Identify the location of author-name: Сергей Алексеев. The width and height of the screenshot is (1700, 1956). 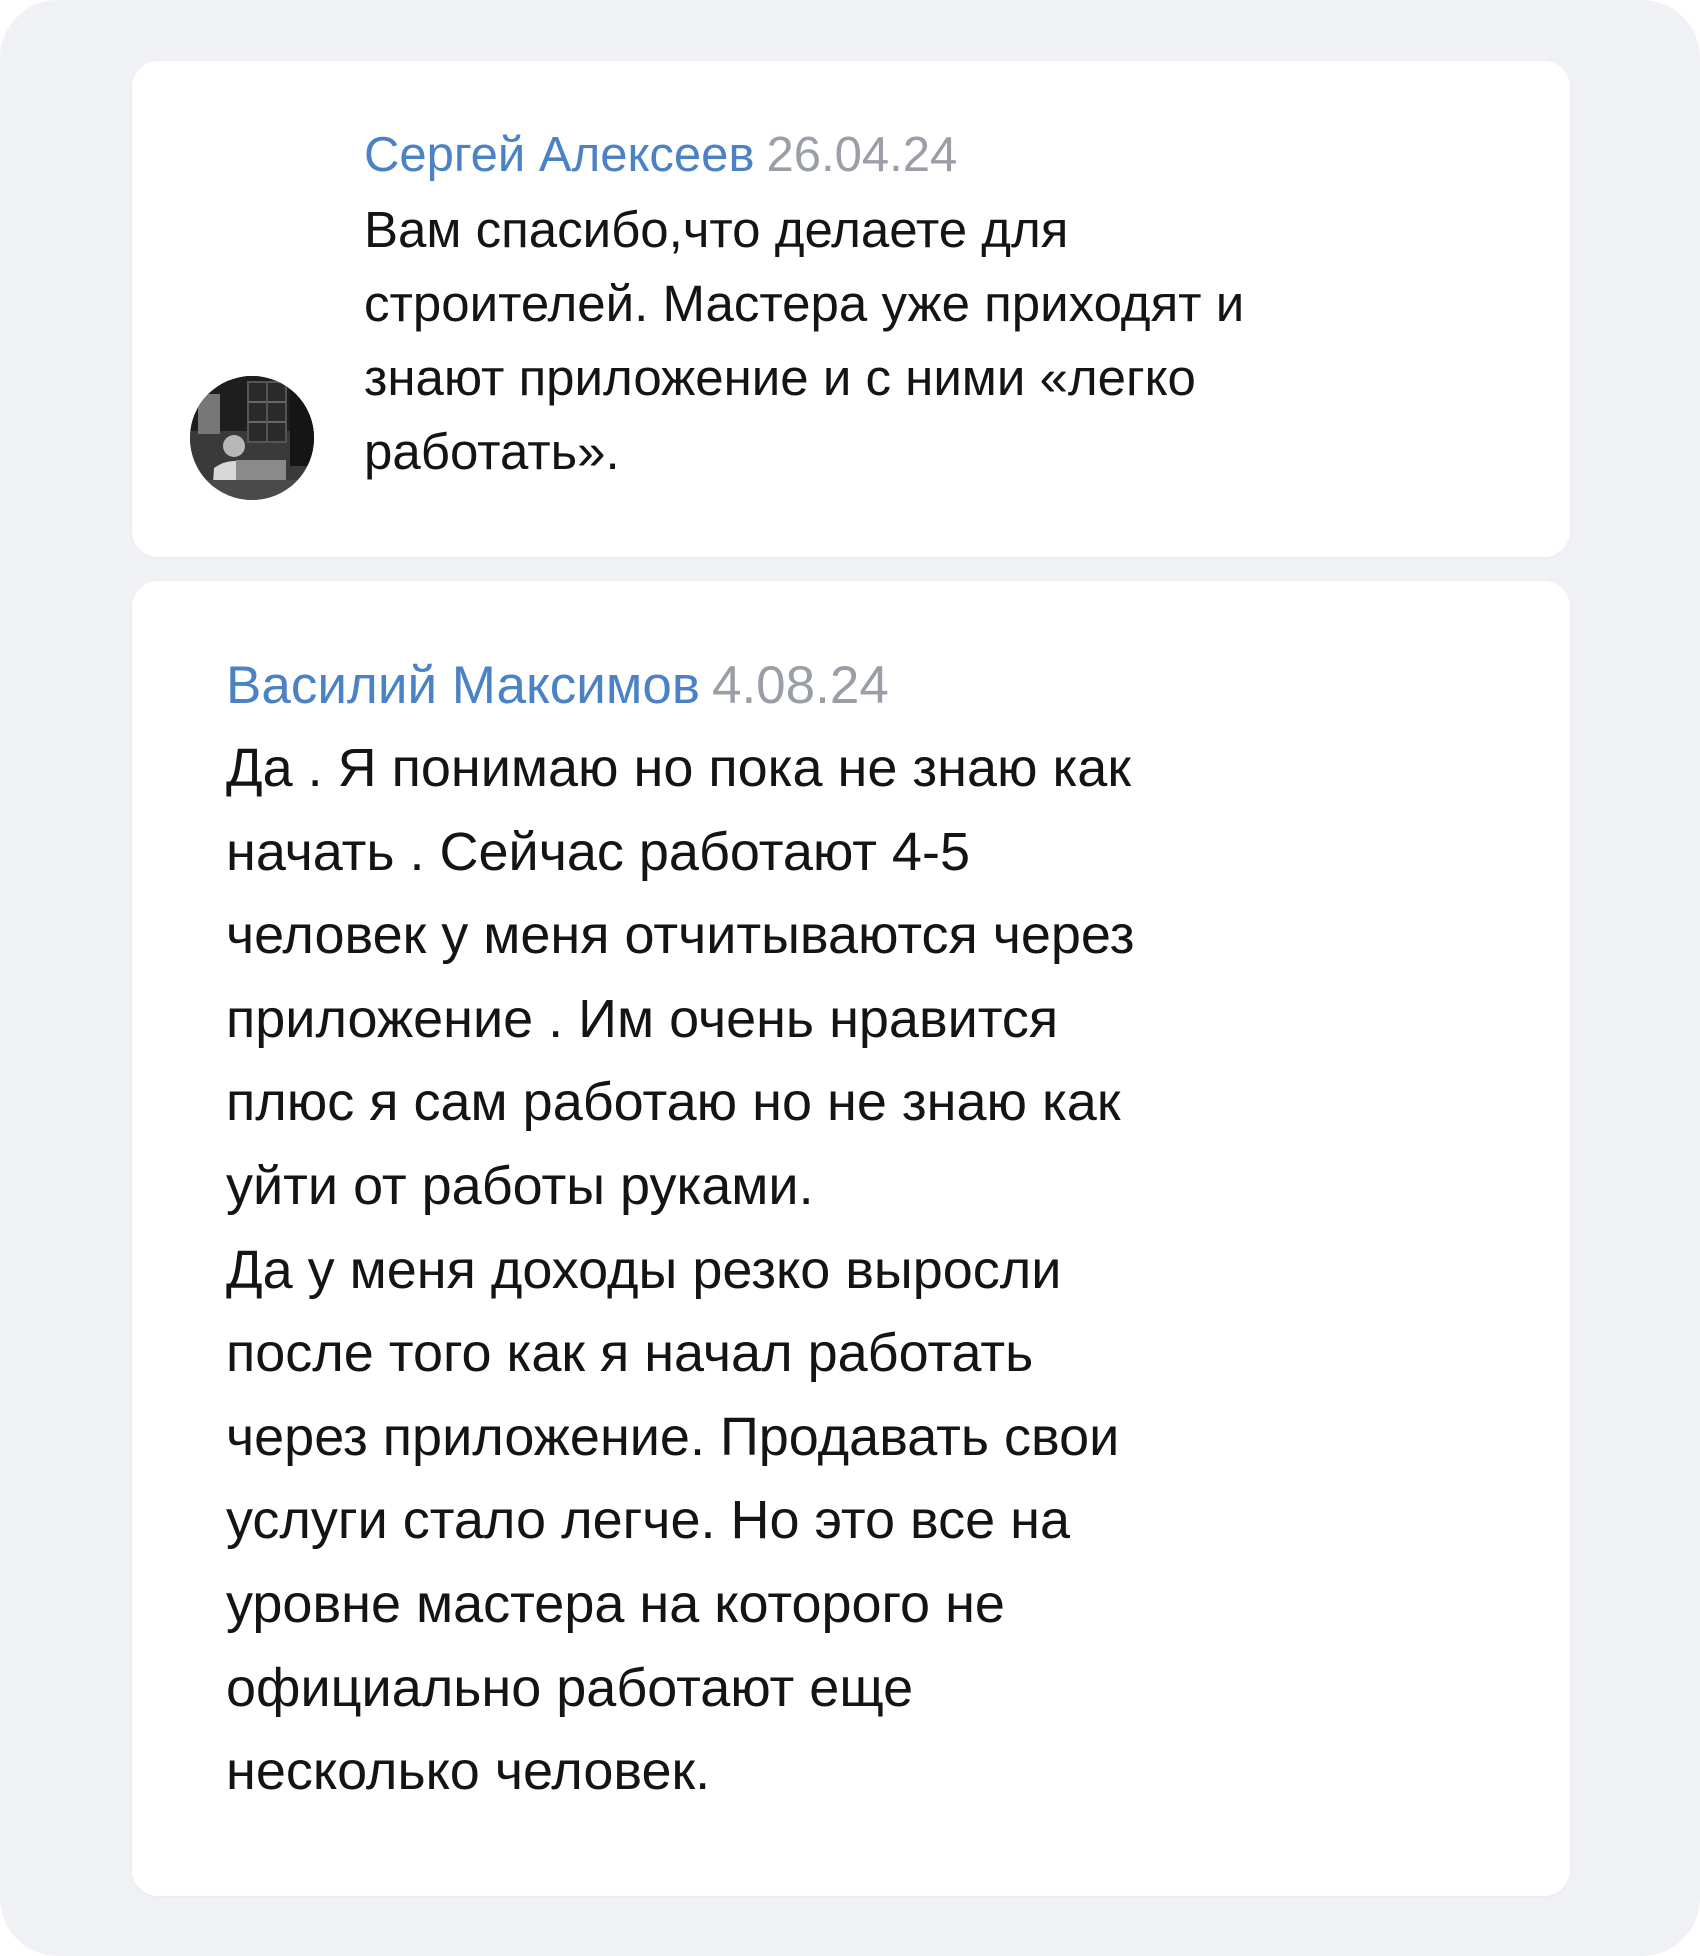
(559, 155).